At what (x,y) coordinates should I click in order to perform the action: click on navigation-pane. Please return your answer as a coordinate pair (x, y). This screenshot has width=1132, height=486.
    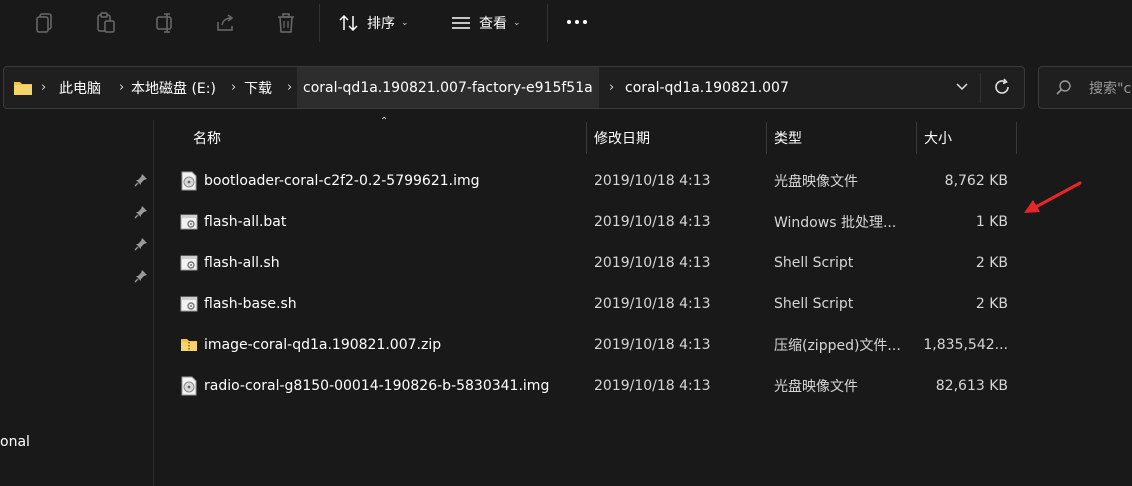
    Looking at the image, I should click on (76, 303).